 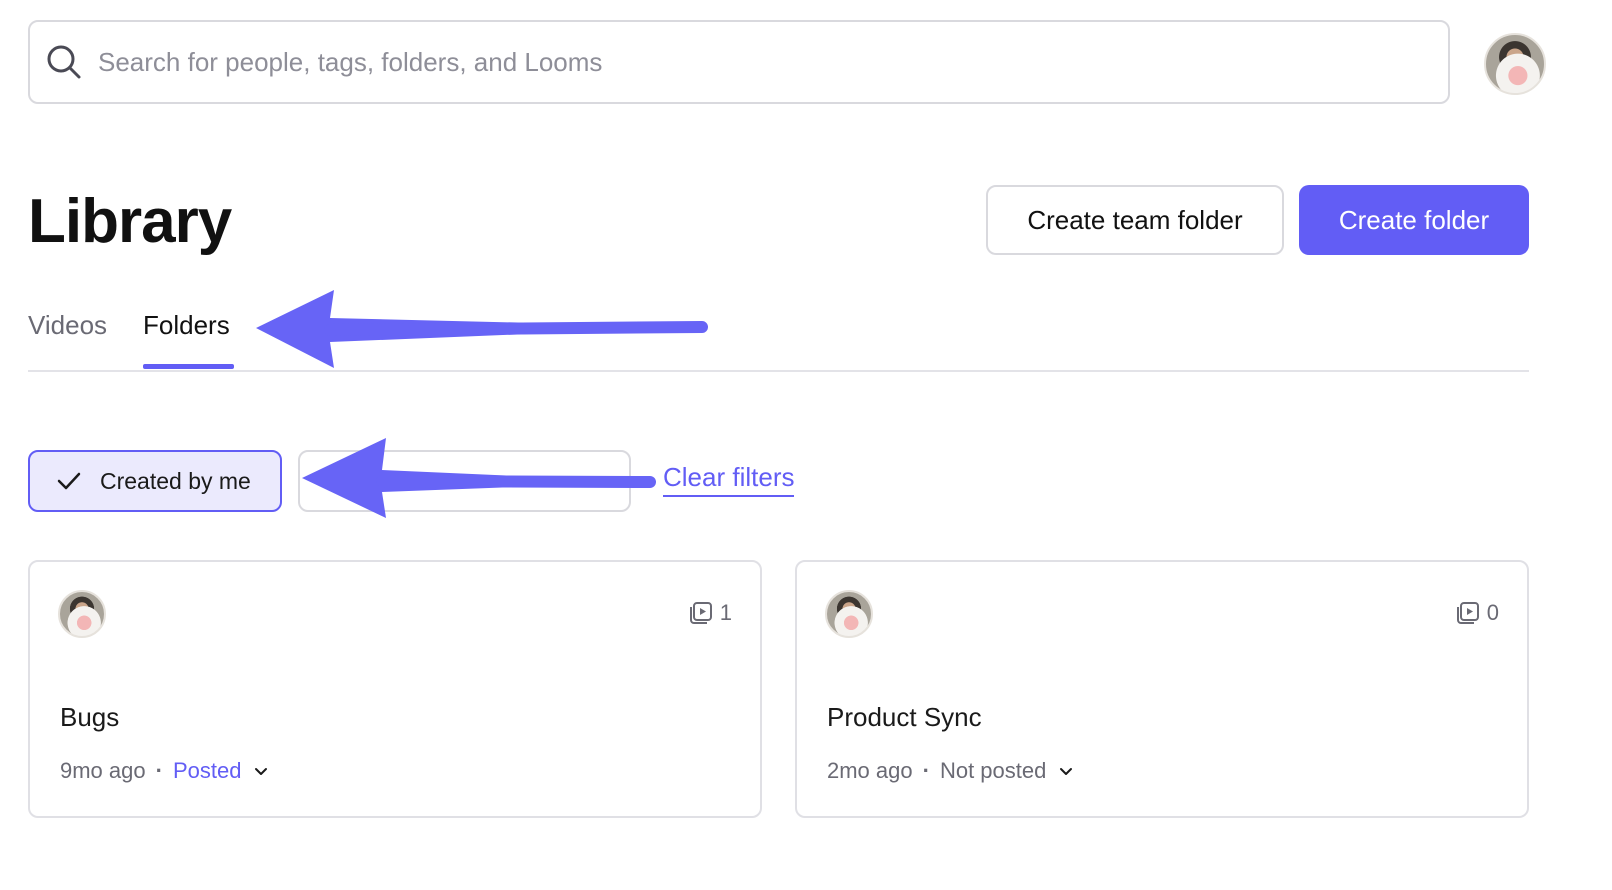 I want to click on video-count: 0, so click(x=1477, y=613).